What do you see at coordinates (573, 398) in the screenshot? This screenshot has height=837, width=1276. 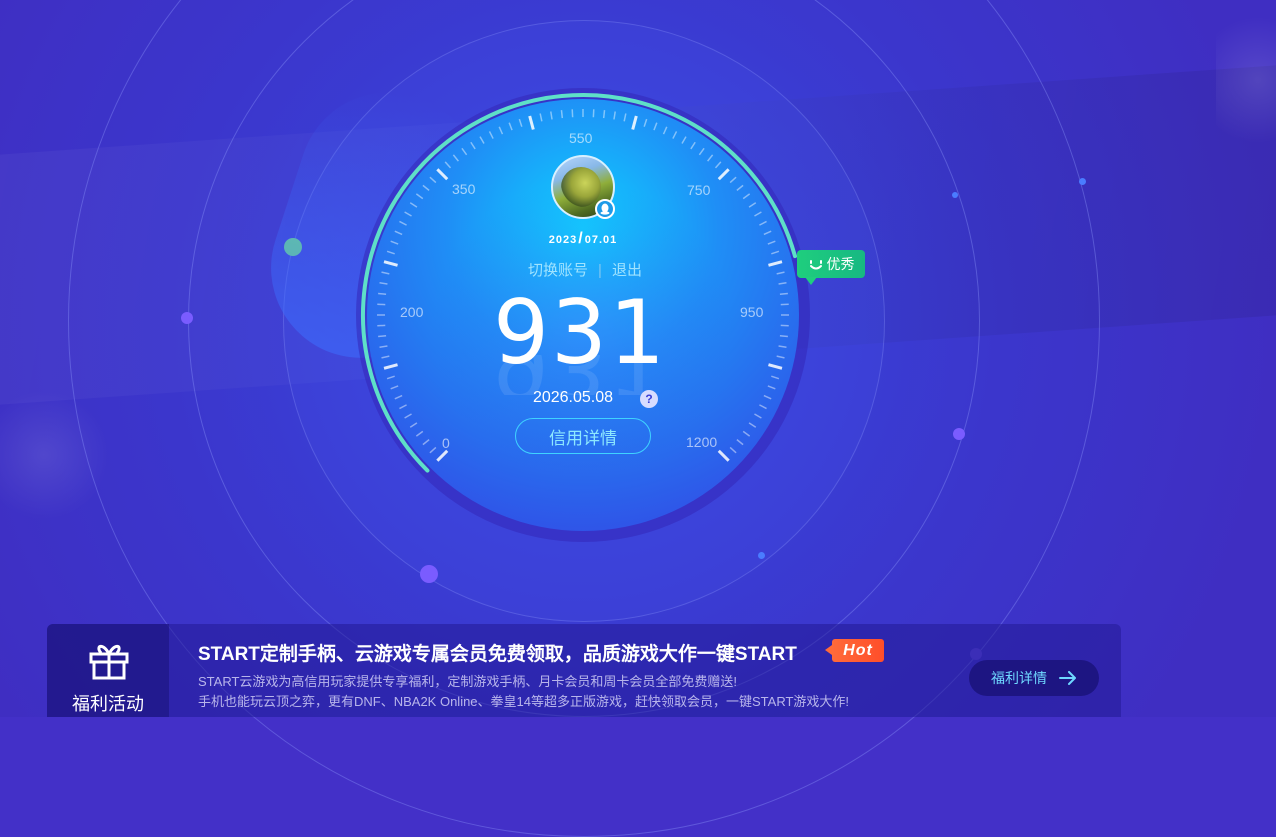 I see `score-date: 2026.05.08` at bounding box center [573, 398].